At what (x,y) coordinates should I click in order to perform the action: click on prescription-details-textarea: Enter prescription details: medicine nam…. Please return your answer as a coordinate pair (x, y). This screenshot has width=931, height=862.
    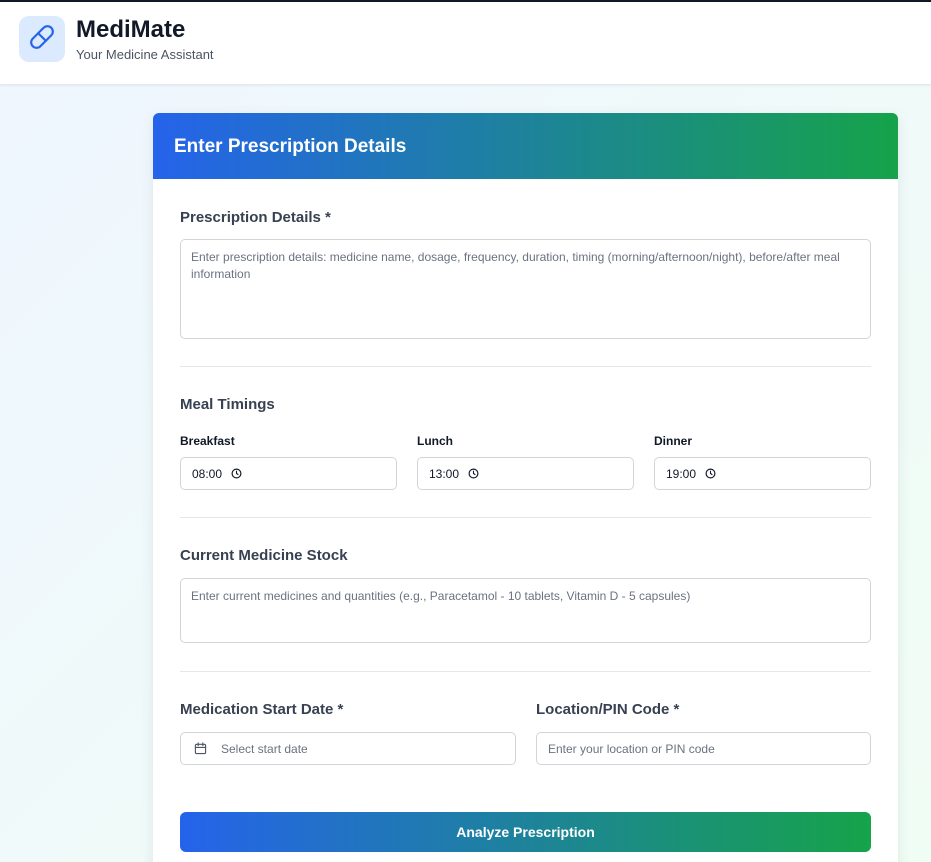
    Looking at the image, I should click on (525, 289).